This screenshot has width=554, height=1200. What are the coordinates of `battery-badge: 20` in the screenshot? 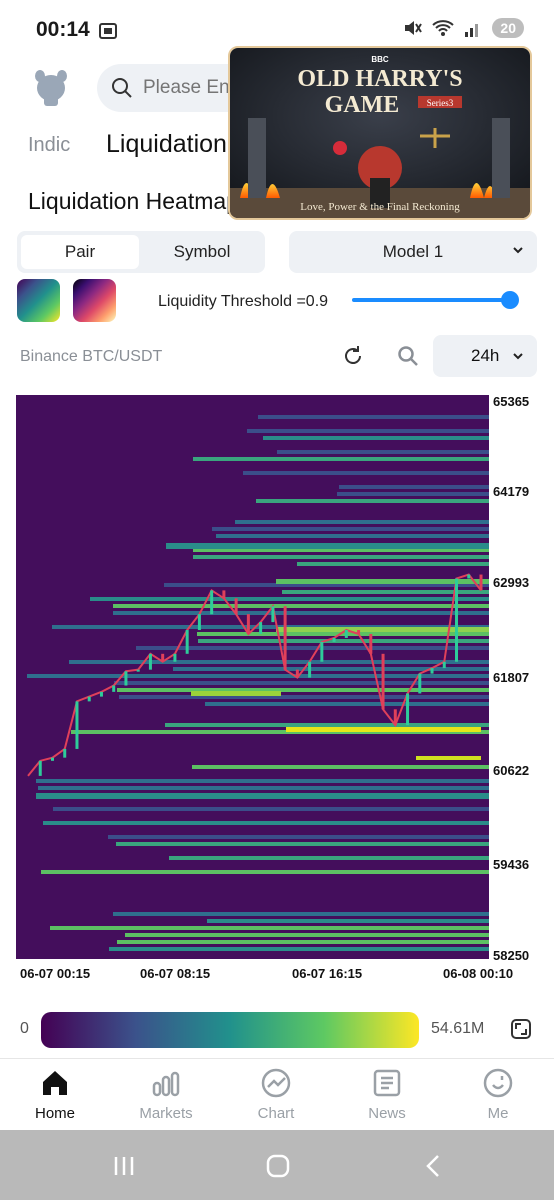 It's located at (508, 28).